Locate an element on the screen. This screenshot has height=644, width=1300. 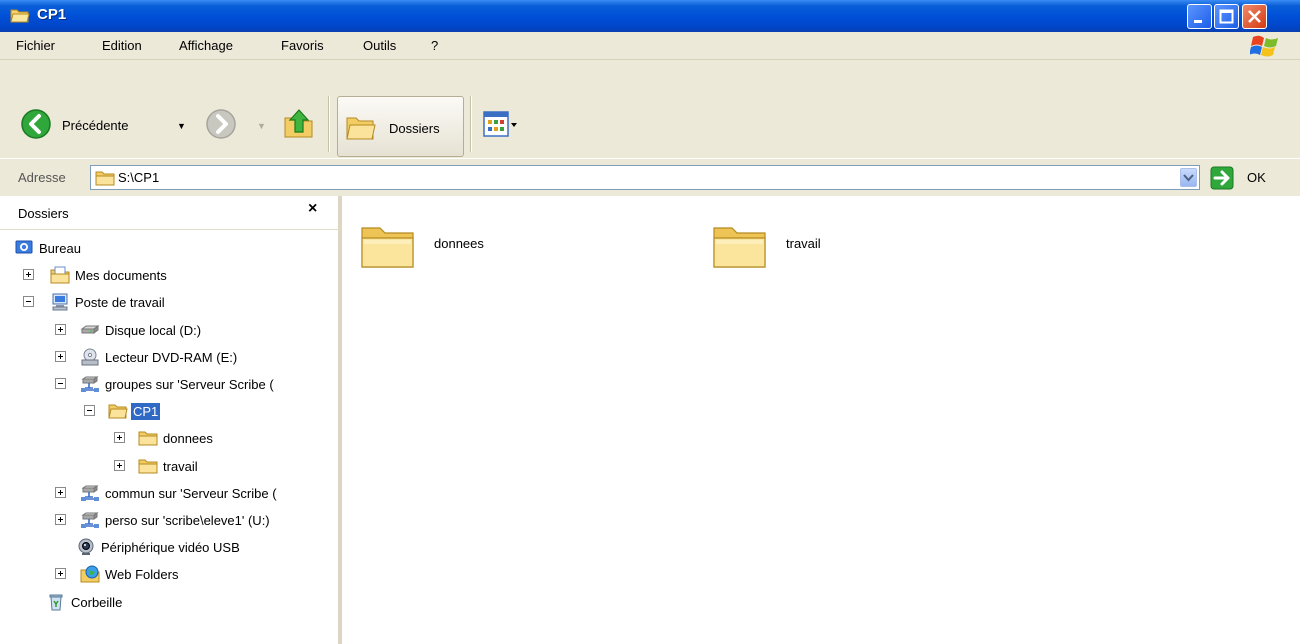
menu-help: ? is located at coordinates (434, 45).